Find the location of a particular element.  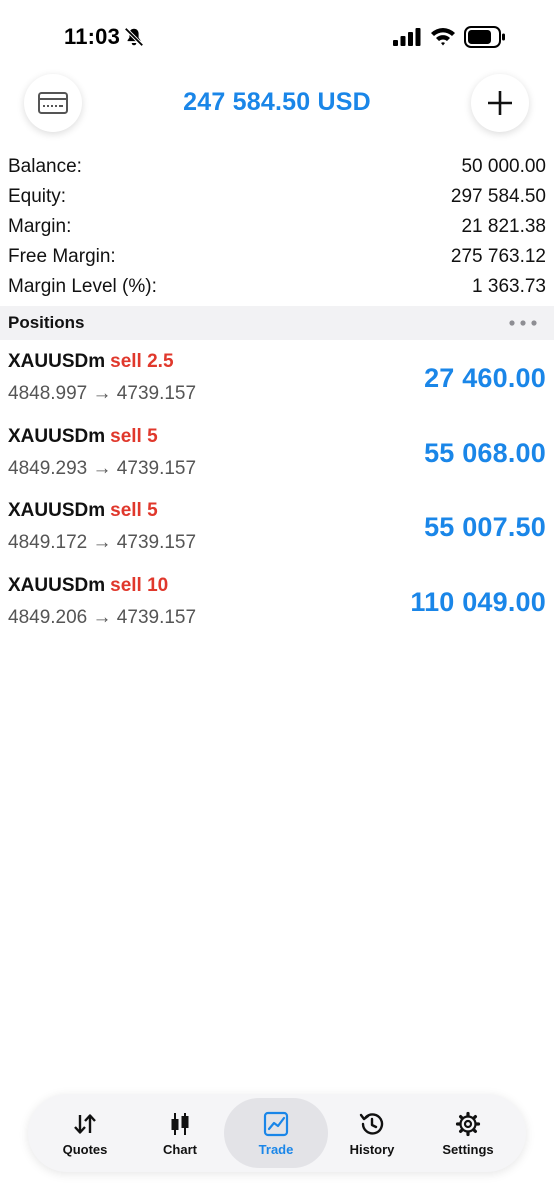

candlestick-icon is located at coordinates (180, 1123).